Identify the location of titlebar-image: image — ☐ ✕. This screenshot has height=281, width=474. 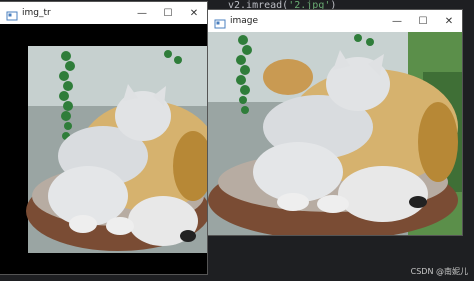
(335, 21).